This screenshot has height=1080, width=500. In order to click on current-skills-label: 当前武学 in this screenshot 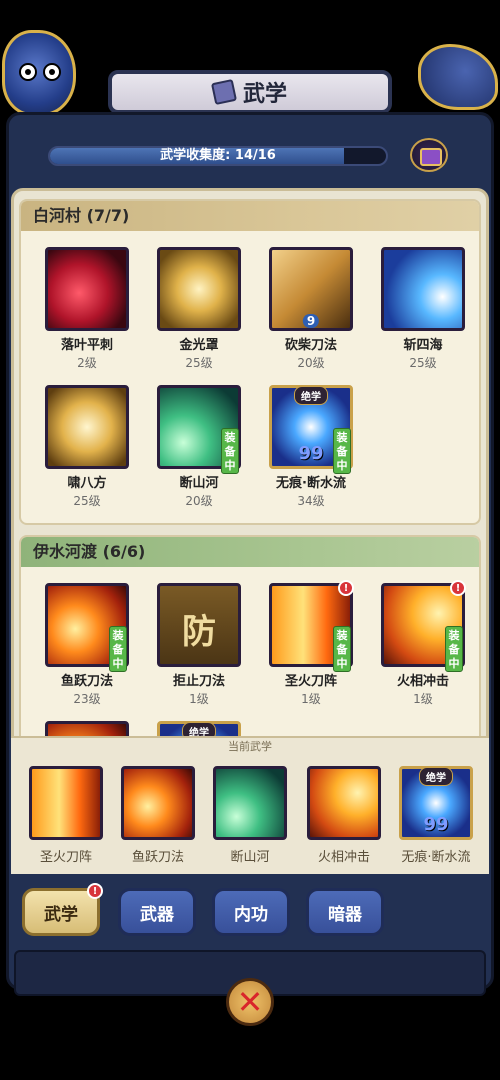, I will do `click(250, 746)`.